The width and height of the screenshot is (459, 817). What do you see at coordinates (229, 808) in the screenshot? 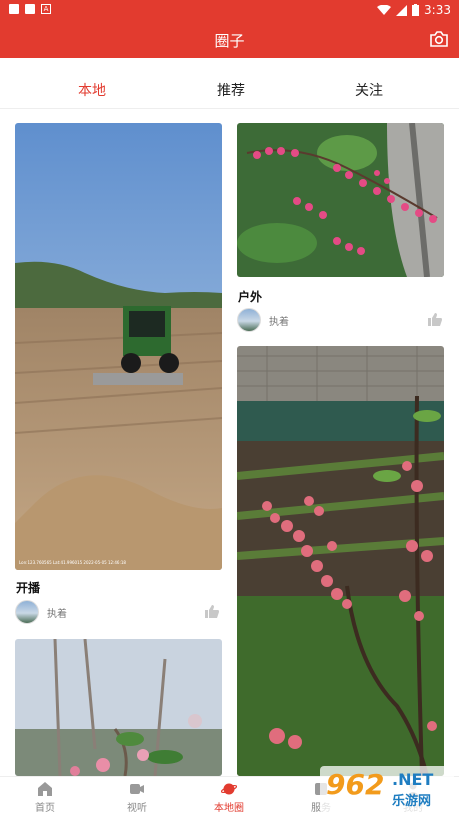
I see `nav-label: 本地圈` at bounding box center [229, 808].